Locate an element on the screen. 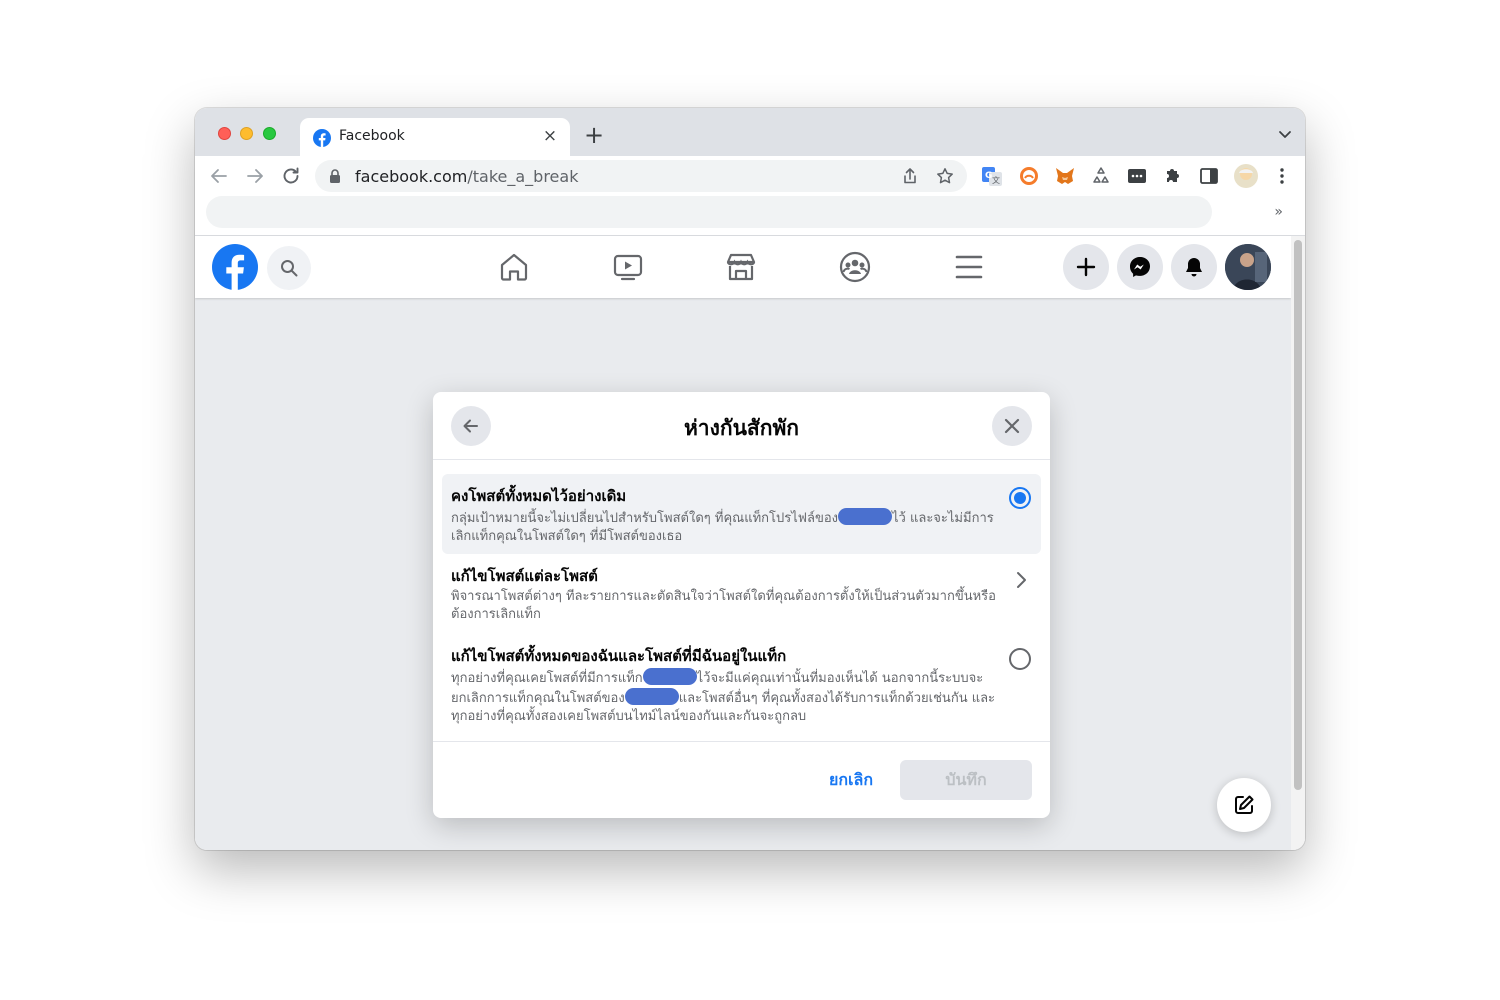  avatar-image is located at coordinates (1248, 267).